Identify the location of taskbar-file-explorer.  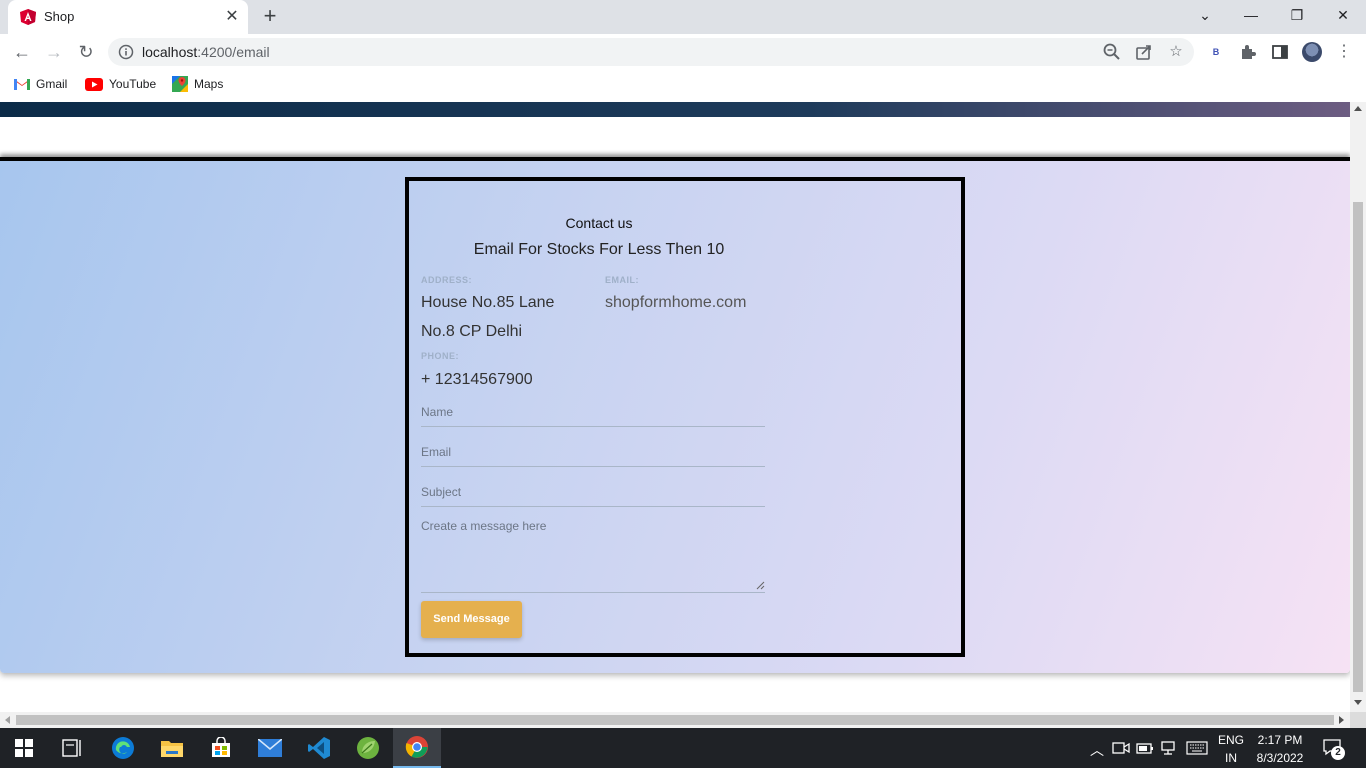
(172, 748).